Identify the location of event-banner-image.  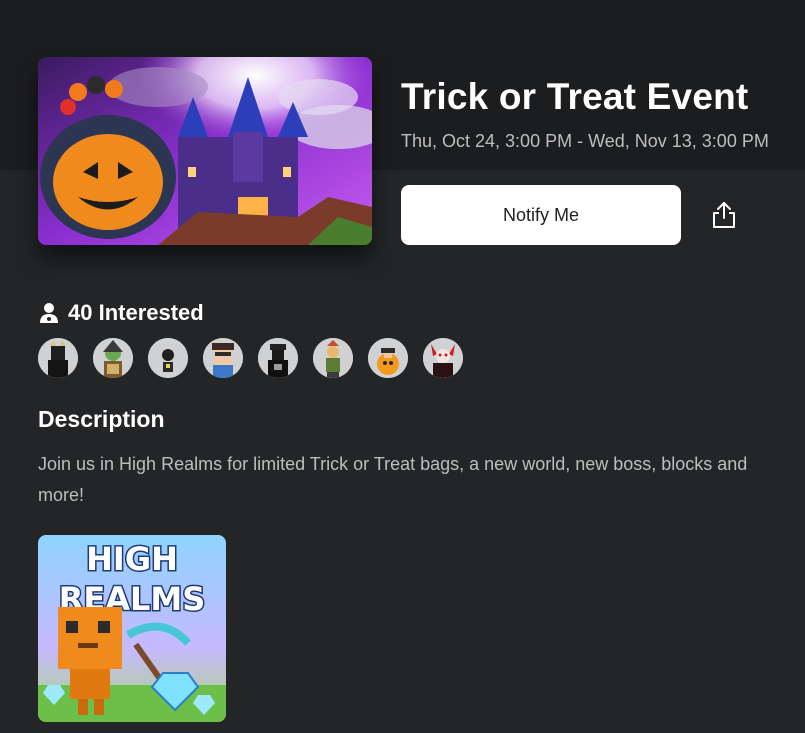
(205, 151).